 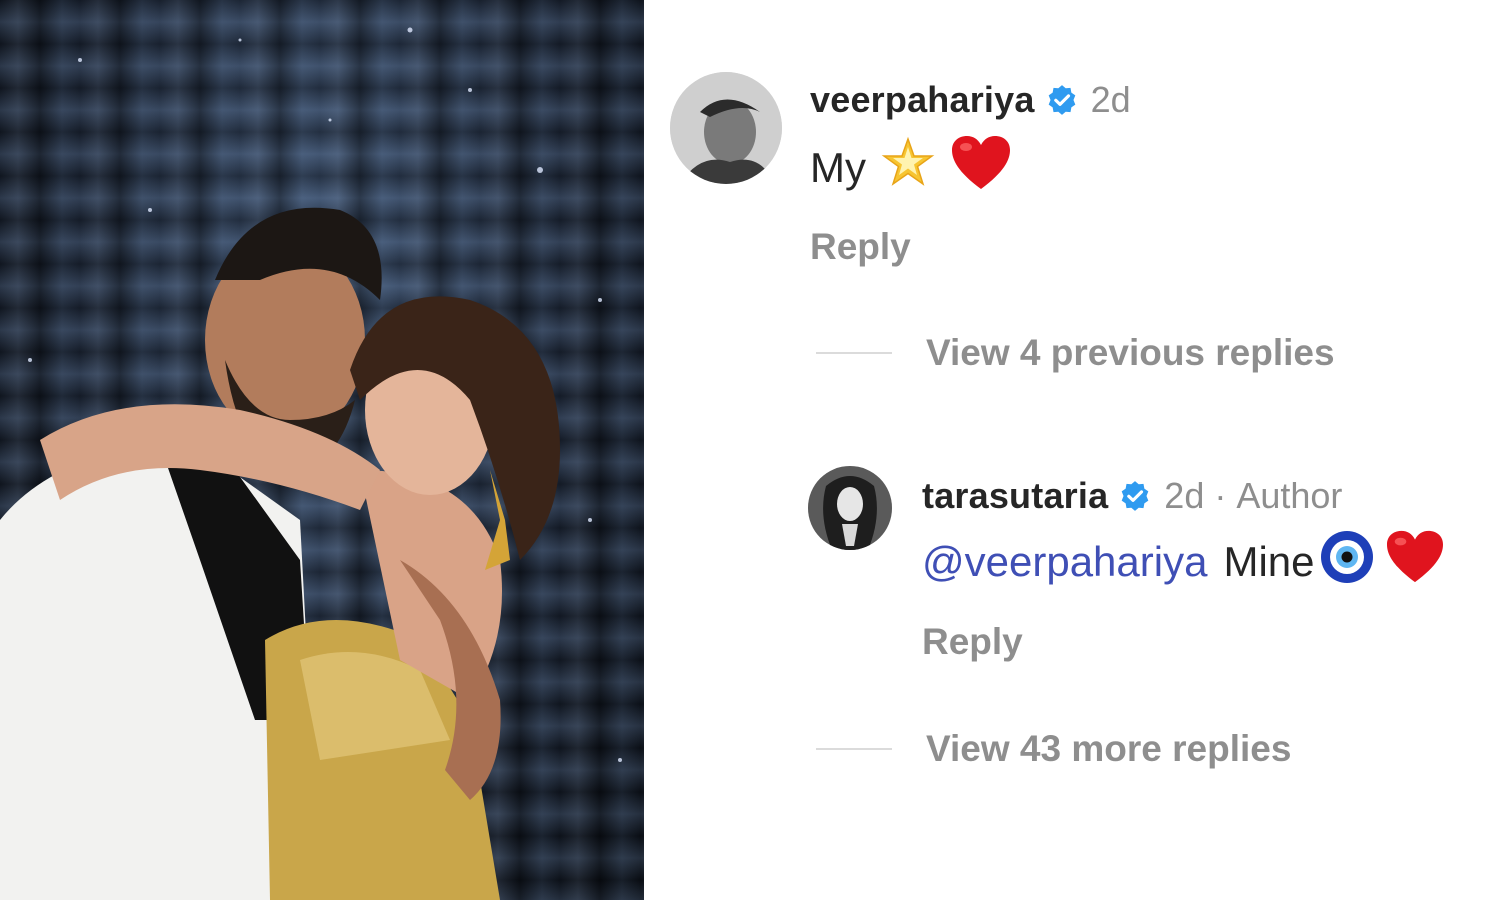 I want to click on view-previous-replies-button: View 4 previous replies, so click(x=1075, y=353).